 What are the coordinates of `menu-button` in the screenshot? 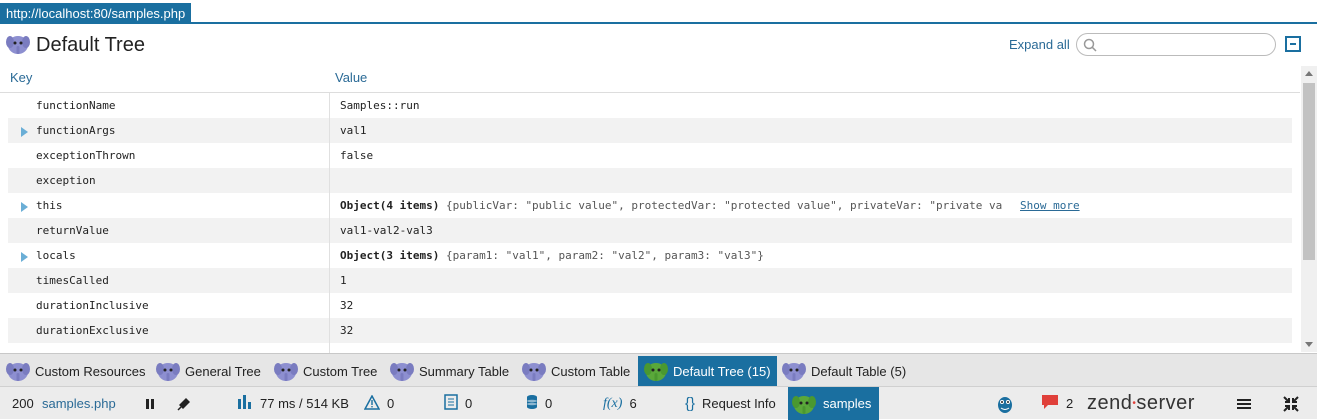 It's located at (1244, 403).